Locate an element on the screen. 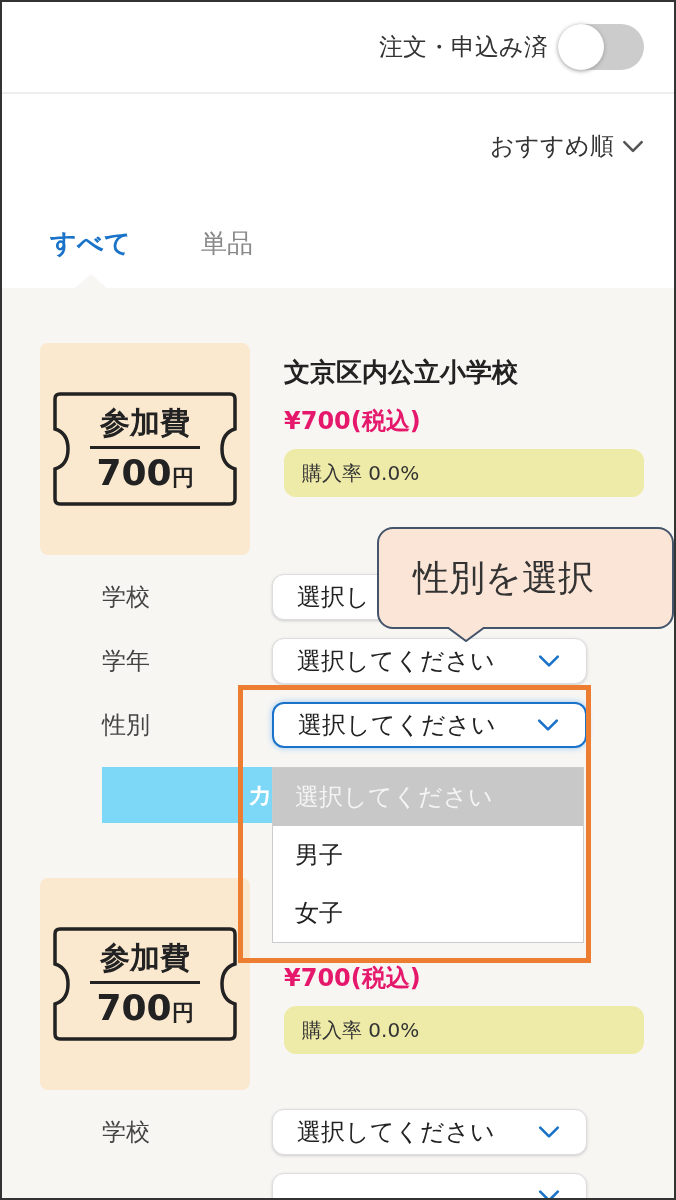 The height and width of the screenshot is (1200, 676). field-label: 学年 is located at coordinates (126, 661).